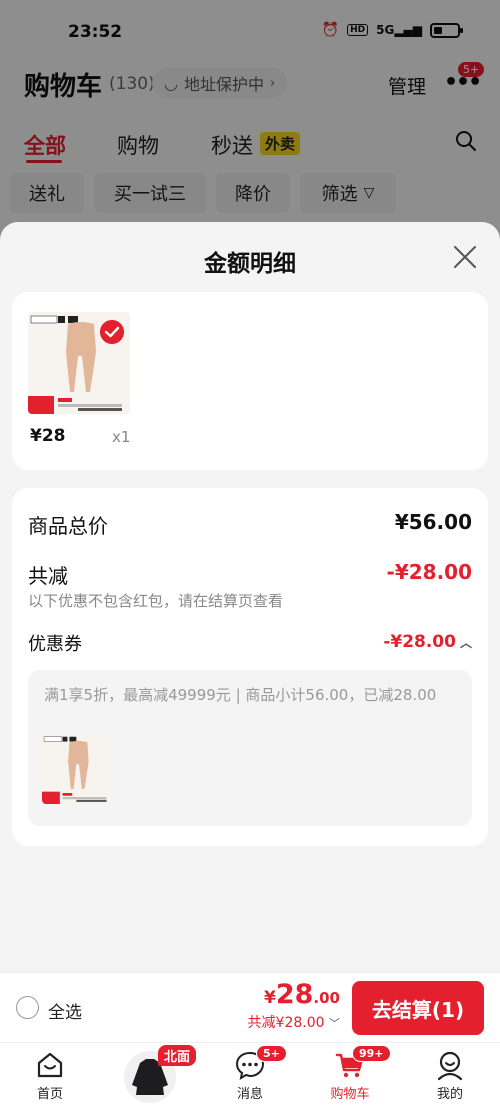 This screenshot has width=500, height=1111. What do you see at coordinates (429, 572) in the screenshot?
I see `total-discount-value: -¥28.00` at bounding box center [429, 572].